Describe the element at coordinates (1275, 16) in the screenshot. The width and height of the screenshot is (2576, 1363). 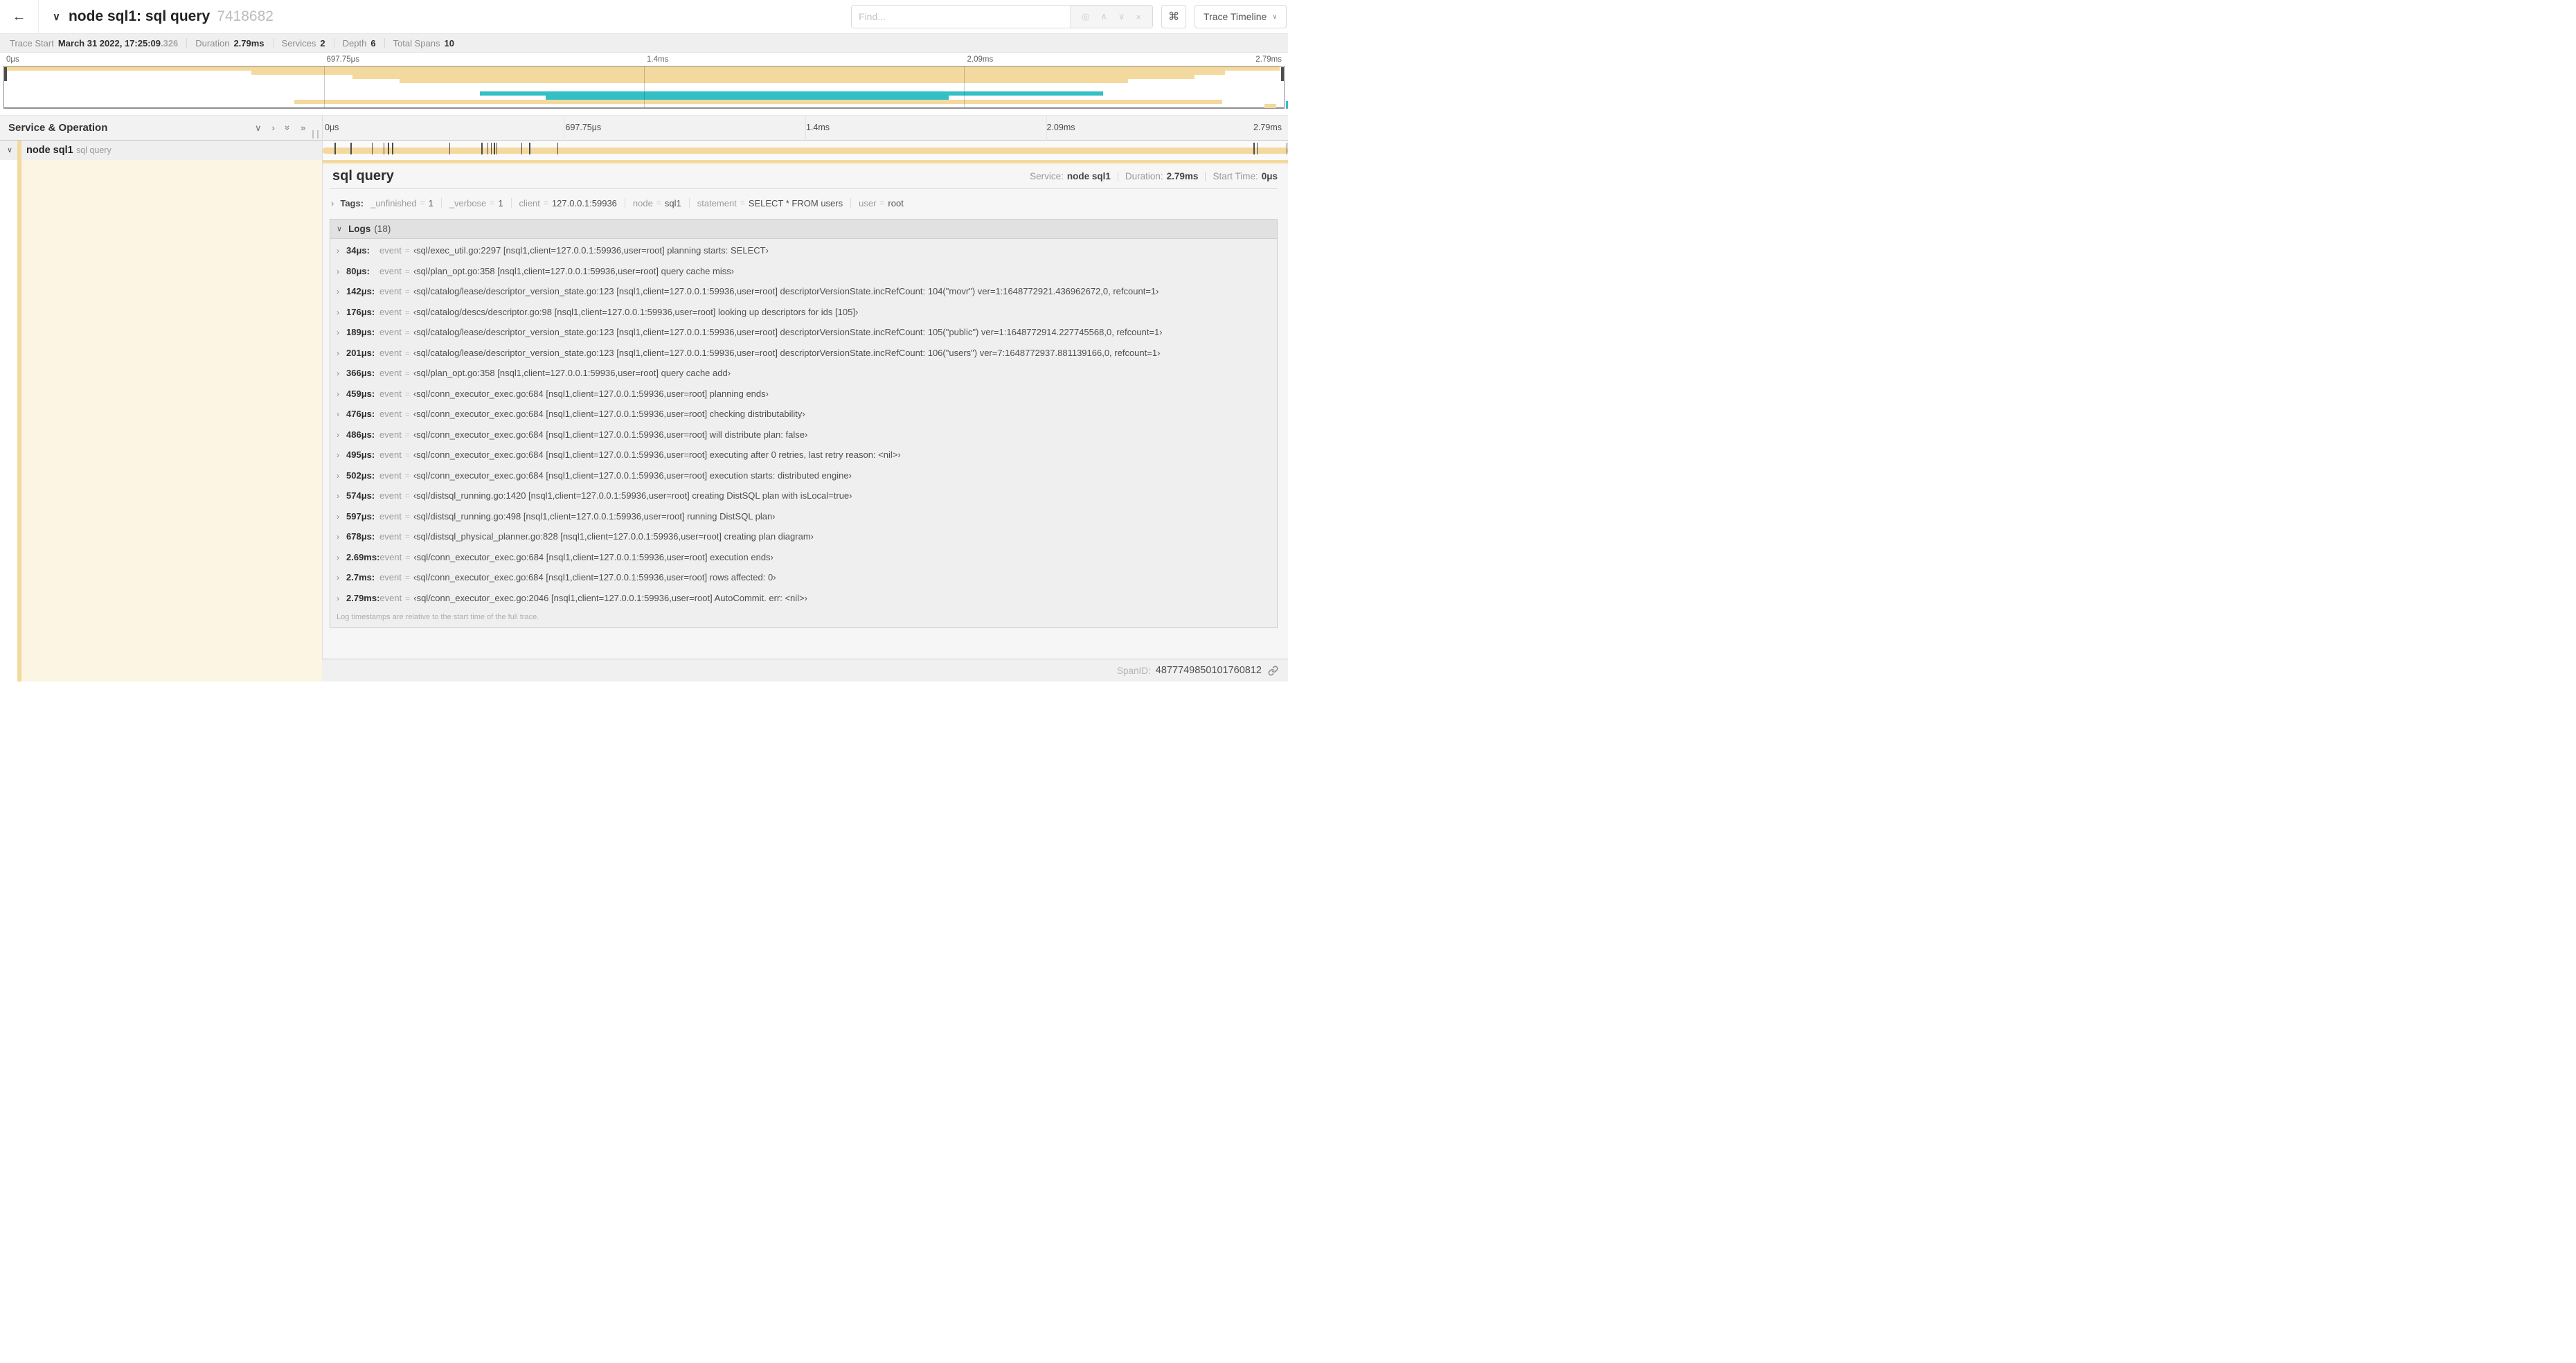
I see `chevron-down-icon: ∨` at that location.